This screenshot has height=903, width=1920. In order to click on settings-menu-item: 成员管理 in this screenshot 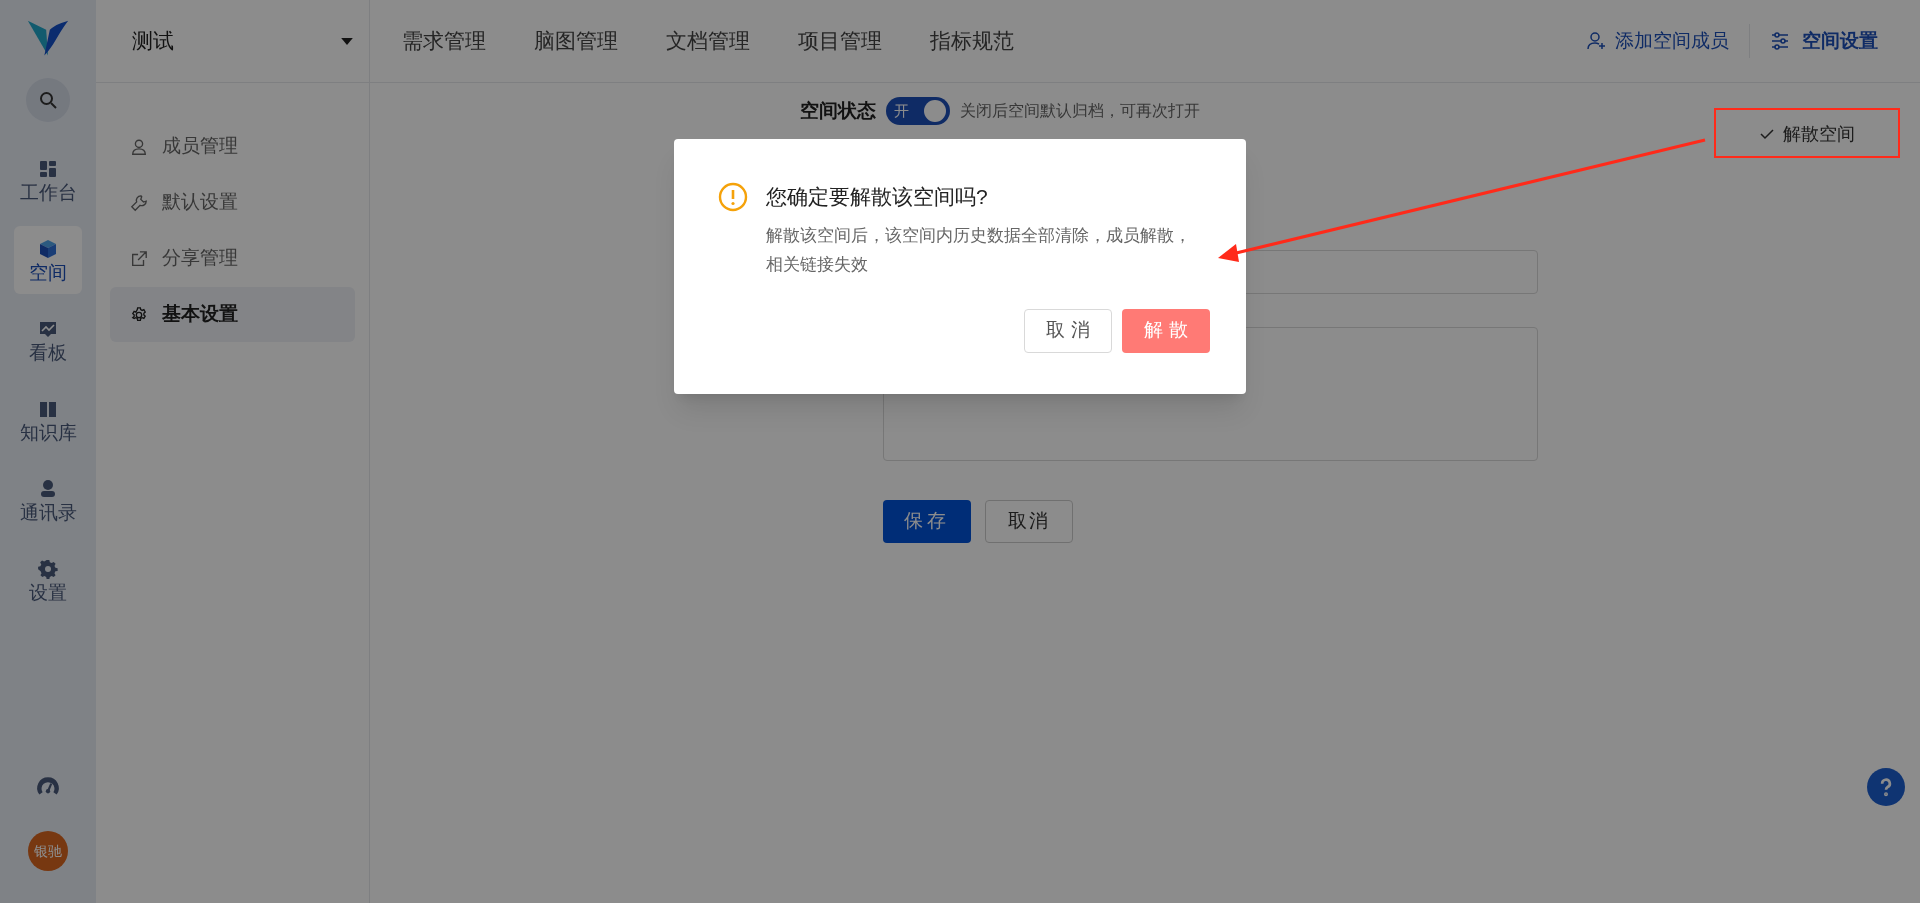, I will do `click(232, 146)`.